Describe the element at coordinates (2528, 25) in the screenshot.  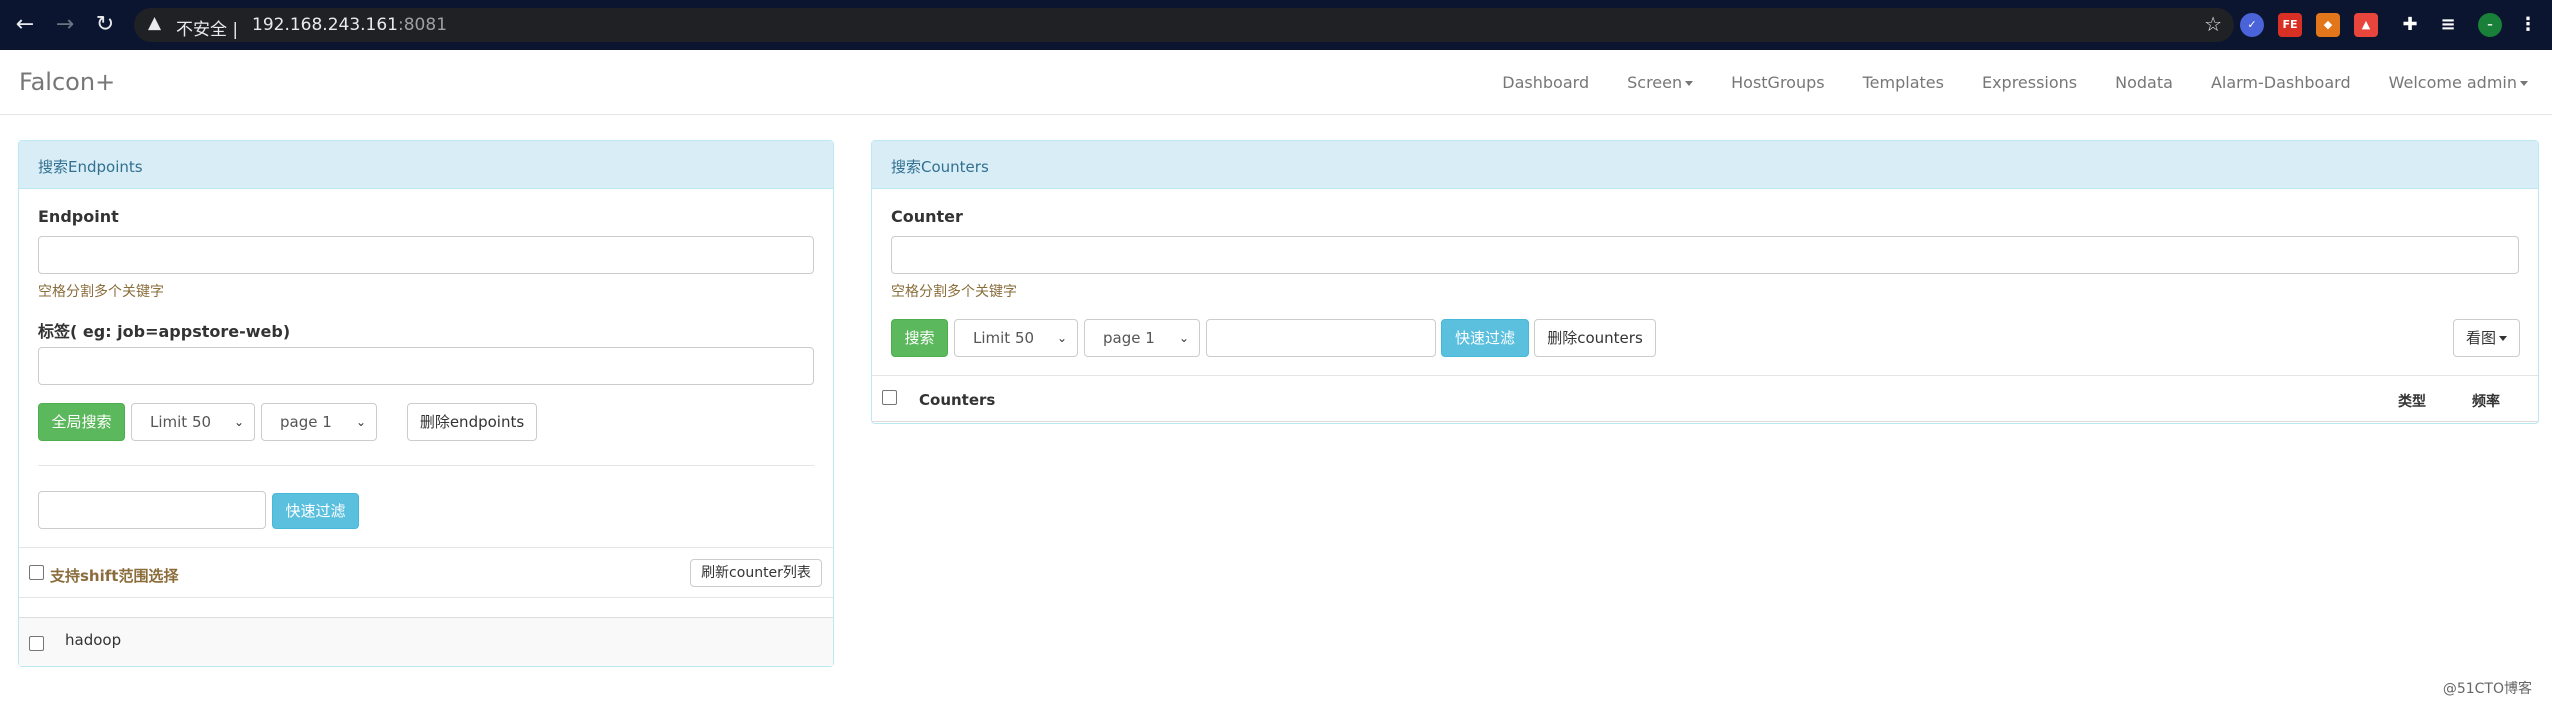
I see `menu-kebab-icon: ⋮` at that location.